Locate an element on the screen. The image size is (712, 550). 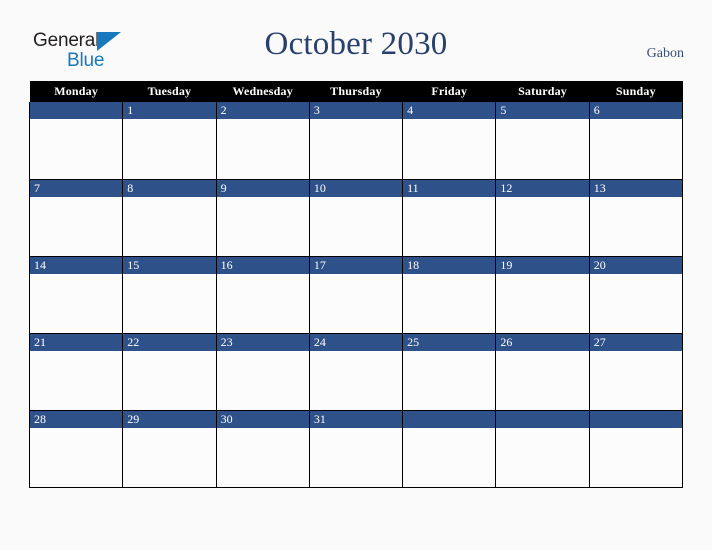
calendar-day-cell: 6 is located at coordinates (636, 141).